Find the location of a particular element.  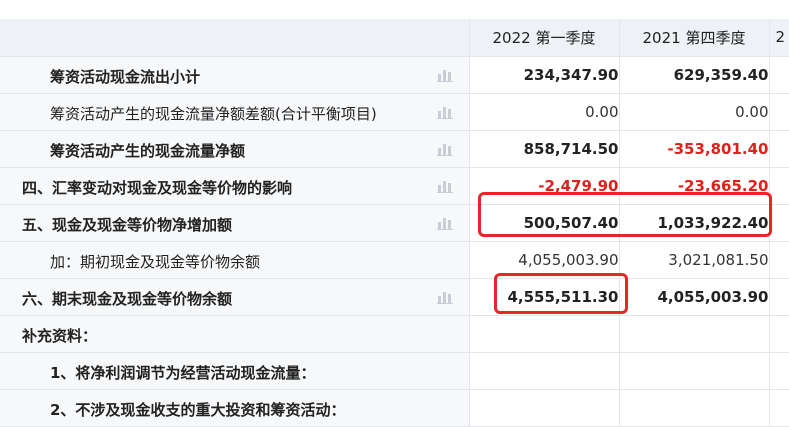

table-row: 六、期末现金及现金等价物余额 4,555,511.30 4,055,003.90 is located at coordinates (394, 297).